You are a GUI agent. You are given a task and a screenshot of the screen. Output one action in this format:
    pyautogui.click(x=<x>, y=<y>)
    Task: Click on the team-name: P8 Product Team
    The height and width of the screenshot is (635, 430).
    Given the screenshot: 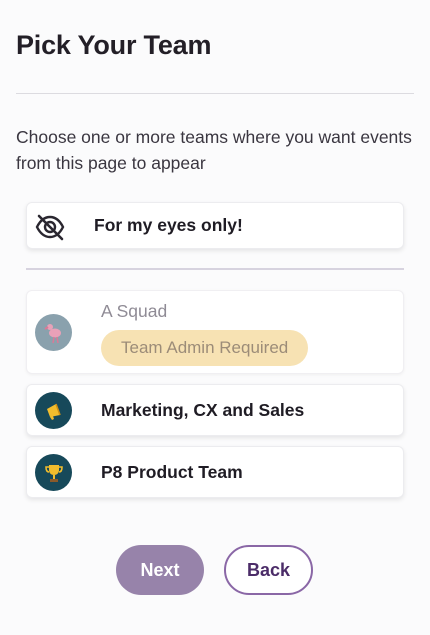 What is the action you would take?
    pyautogui.click(x=172, y=472)
    